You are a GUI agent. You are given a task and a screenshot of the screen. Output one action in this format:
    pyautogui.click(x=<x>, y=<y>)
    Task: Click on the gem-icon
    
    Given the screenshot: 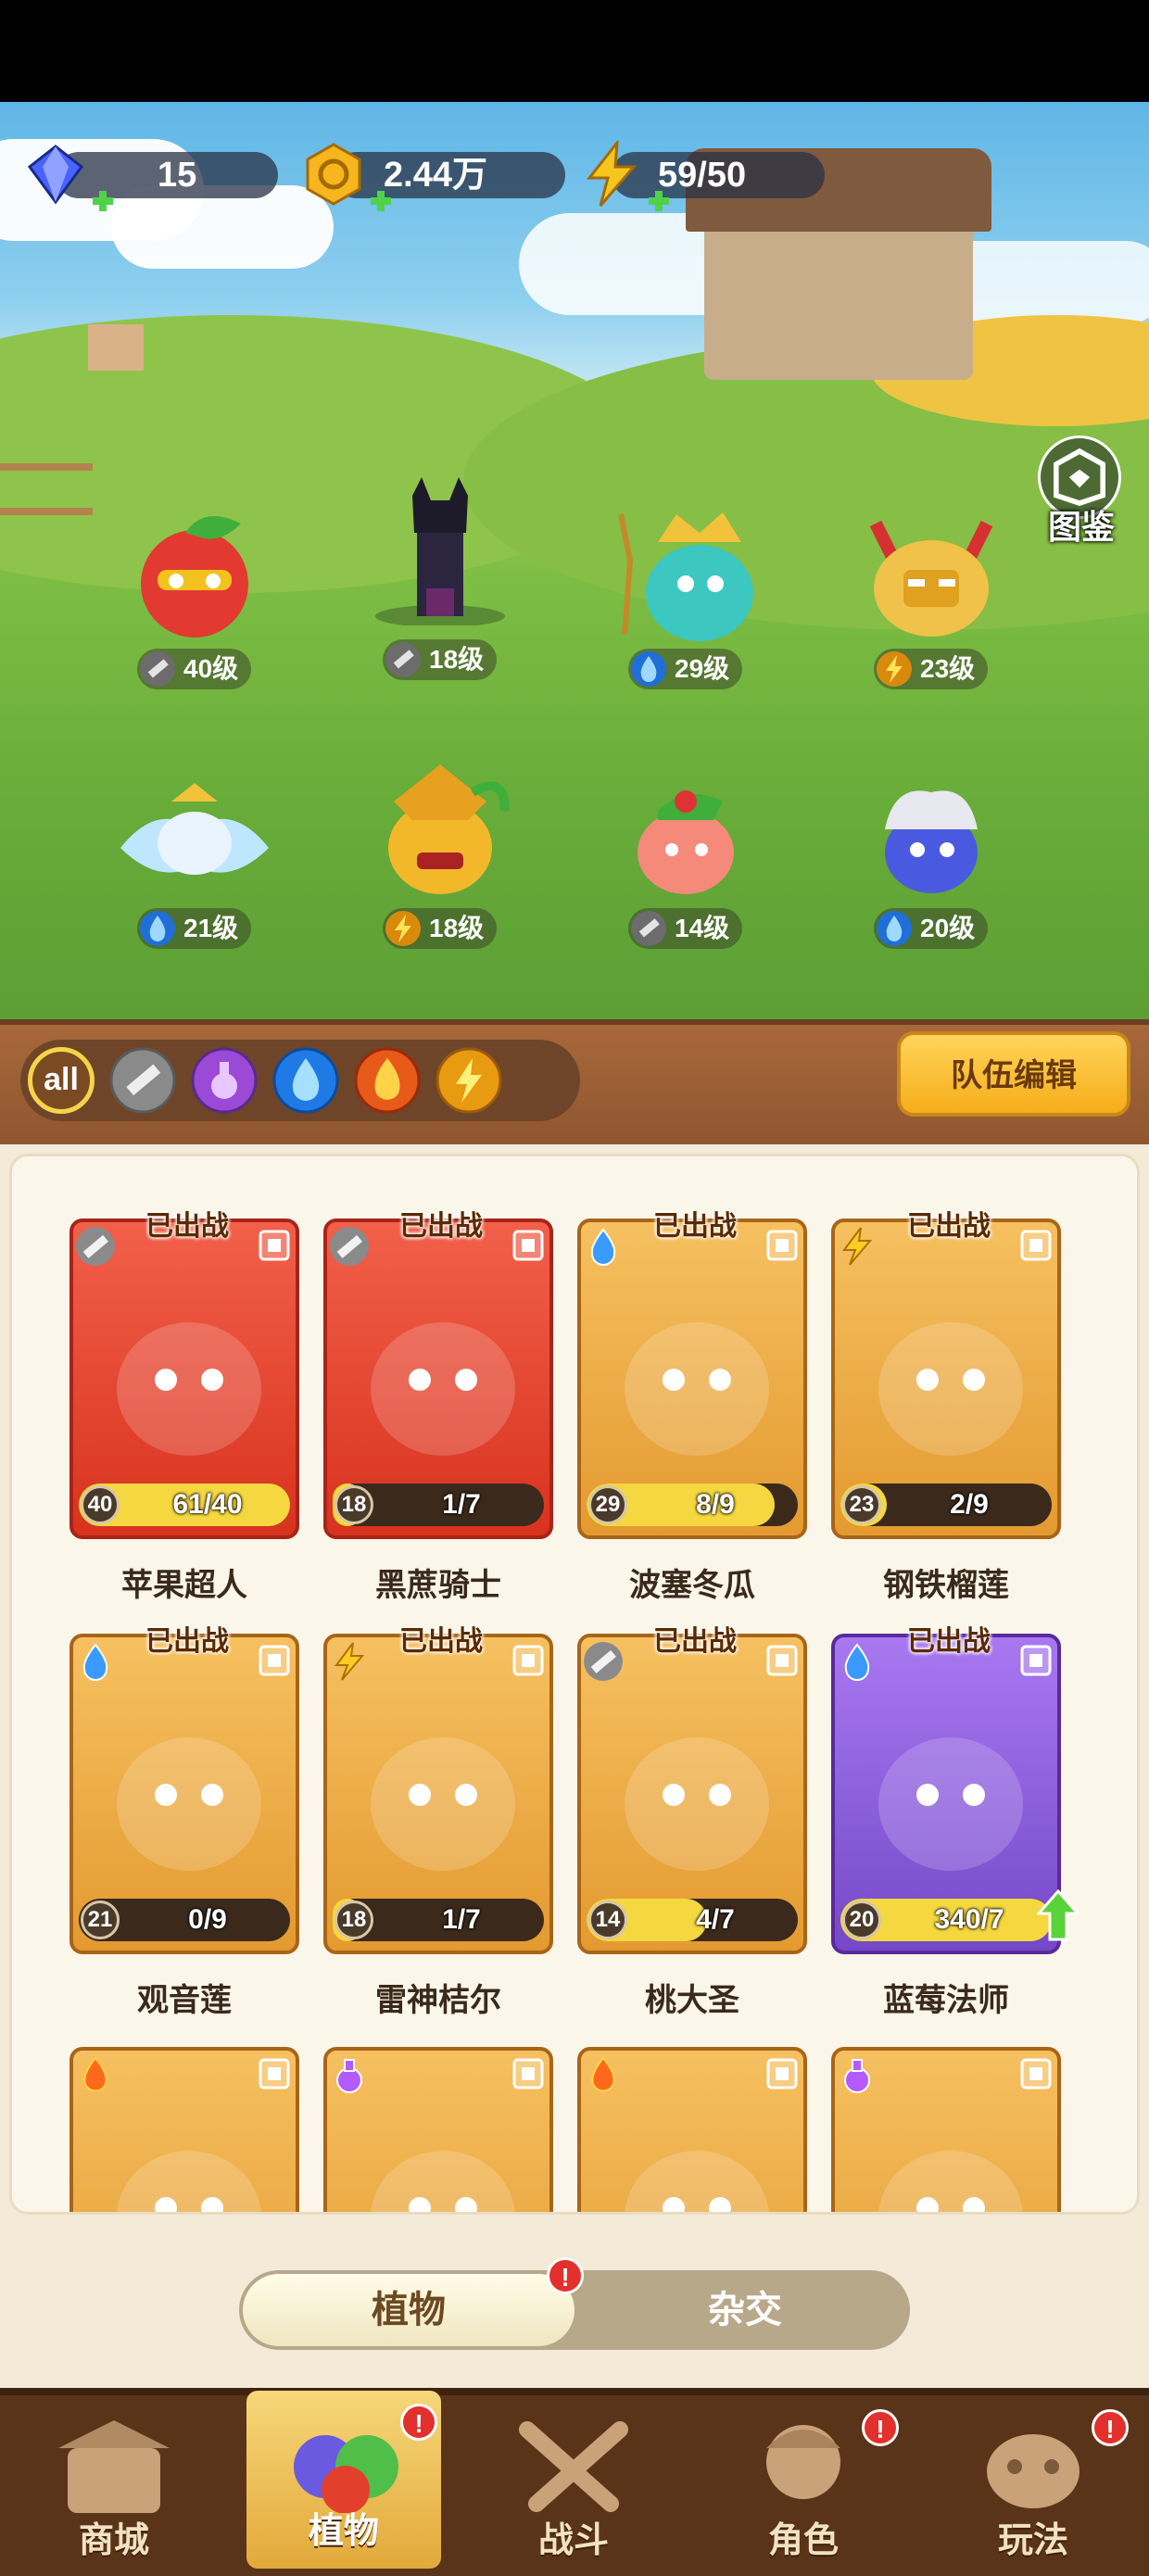 What is the action you would take?
    pyautogui.click(x=55, y=175)
    